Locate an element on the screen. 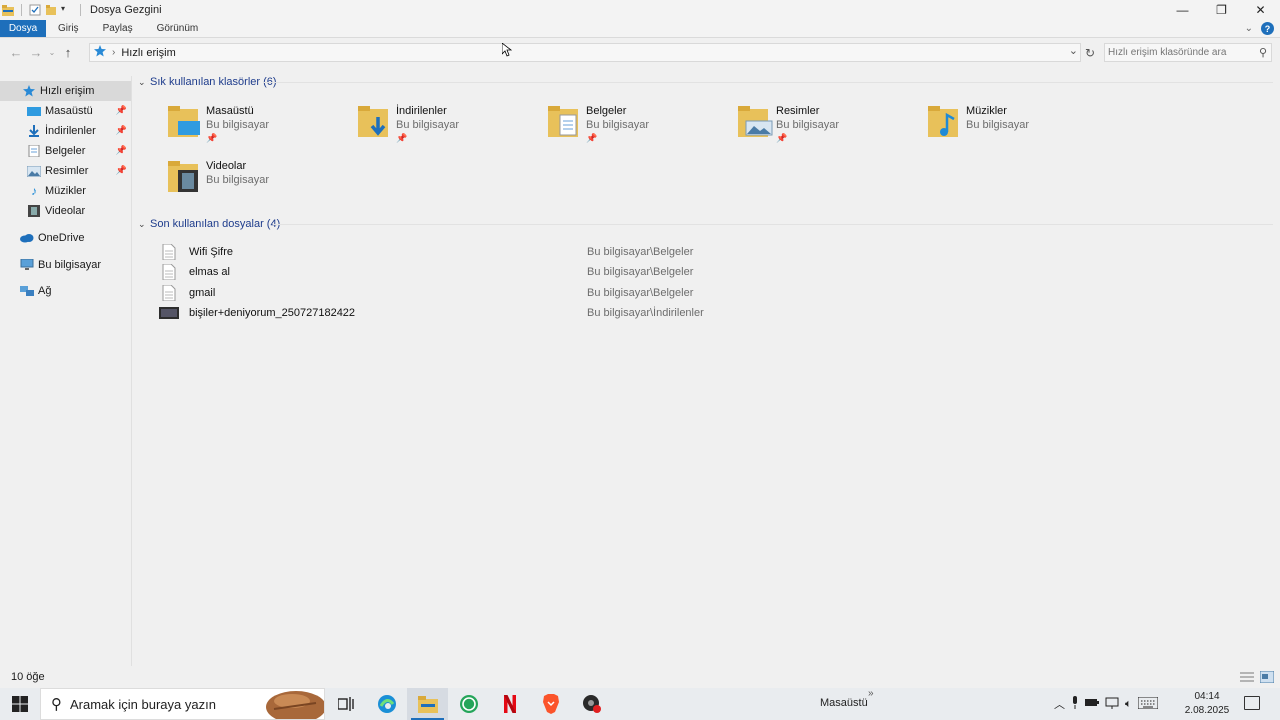 This screenshot has height=720, width=1280. new-folder-icon is located at coordinates (51, 10).